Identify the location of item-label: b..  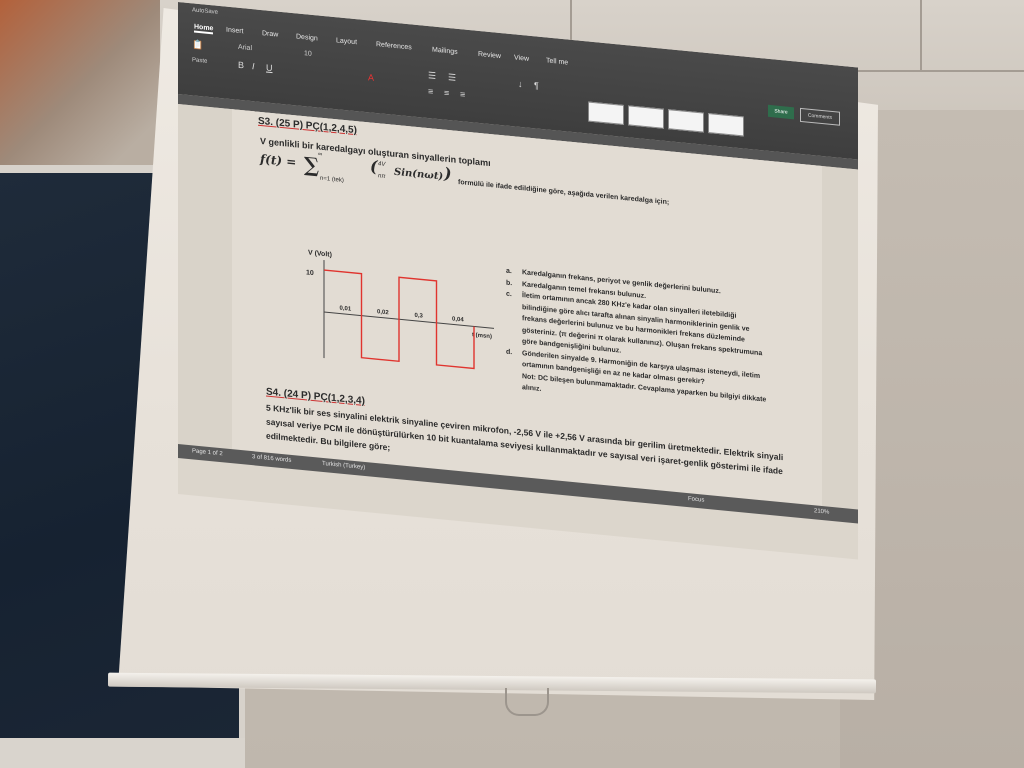
(509, 283).